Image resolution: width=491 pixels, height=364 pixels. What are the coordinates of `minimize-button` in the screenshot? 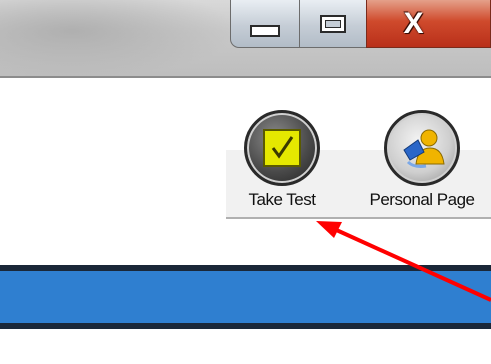 It's located at (265, 24).